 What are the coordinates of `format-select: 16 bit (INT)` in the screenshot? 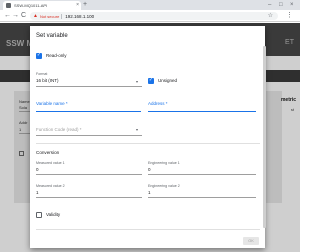 It's located at (47, 80).